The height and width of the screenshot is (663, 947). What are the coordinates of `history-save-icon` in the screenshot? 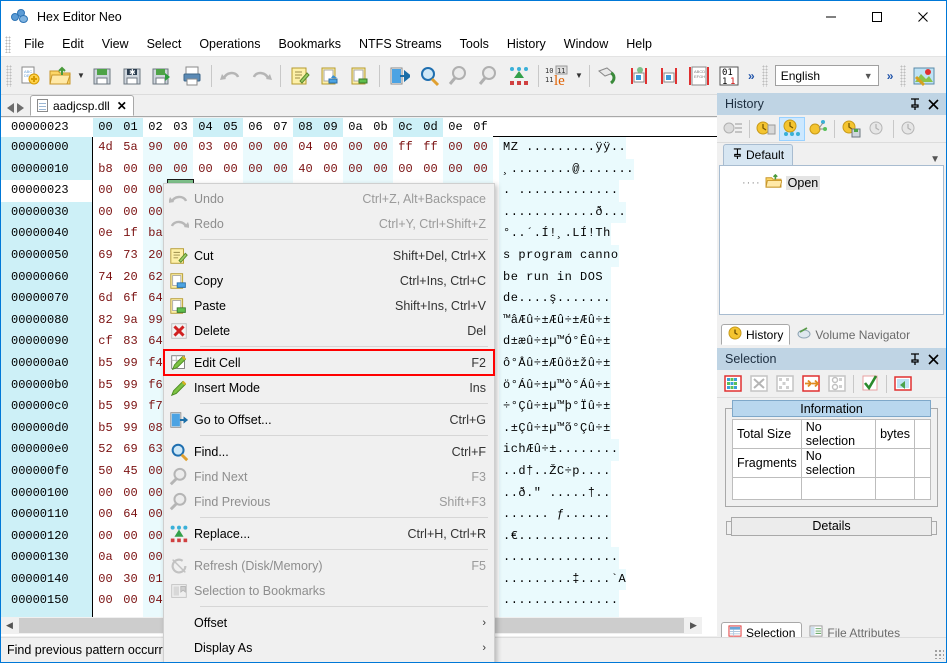 It's located at (851, 129).